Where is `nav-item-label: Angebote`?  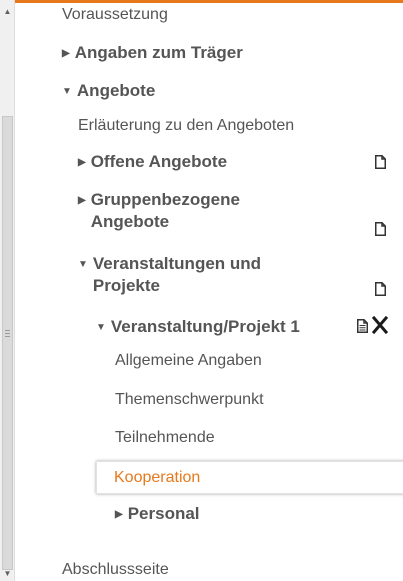 nav-item-label: Angebote is located at coordinates (116, 90).